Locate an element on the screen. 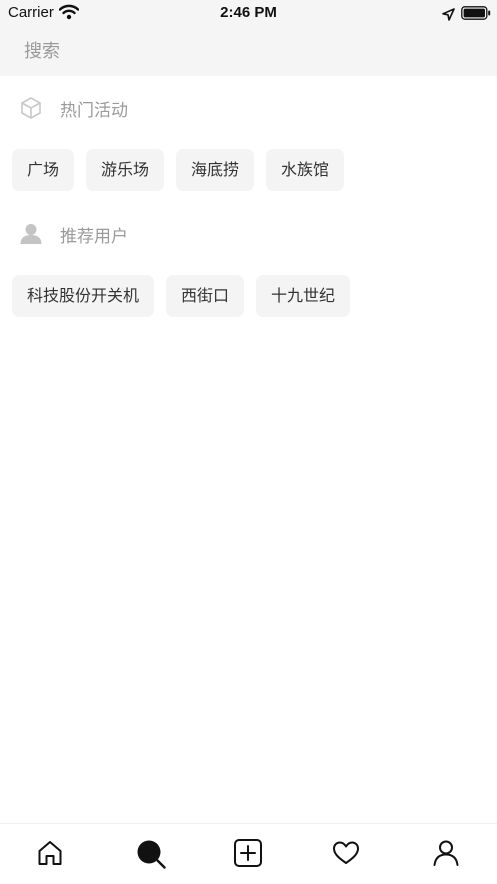  location-arrow-icon is located at coordinates (448, 15).